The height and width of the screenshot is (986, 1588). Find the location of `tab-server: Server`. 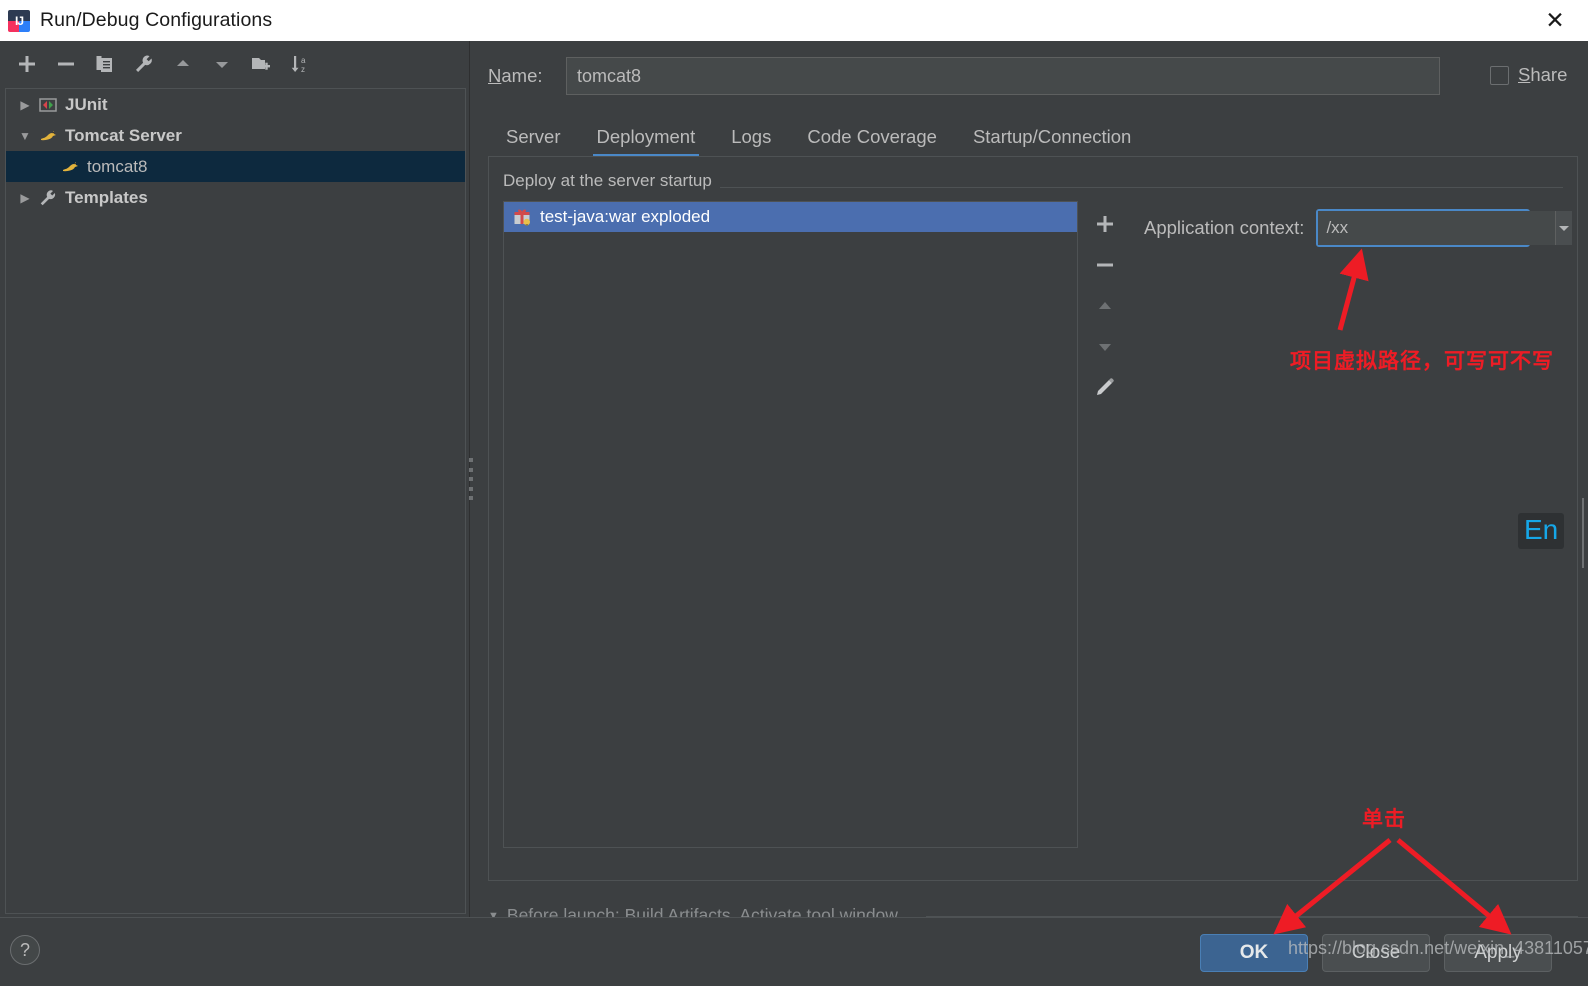

tab-server: Server is located at coordinates (533, 137).